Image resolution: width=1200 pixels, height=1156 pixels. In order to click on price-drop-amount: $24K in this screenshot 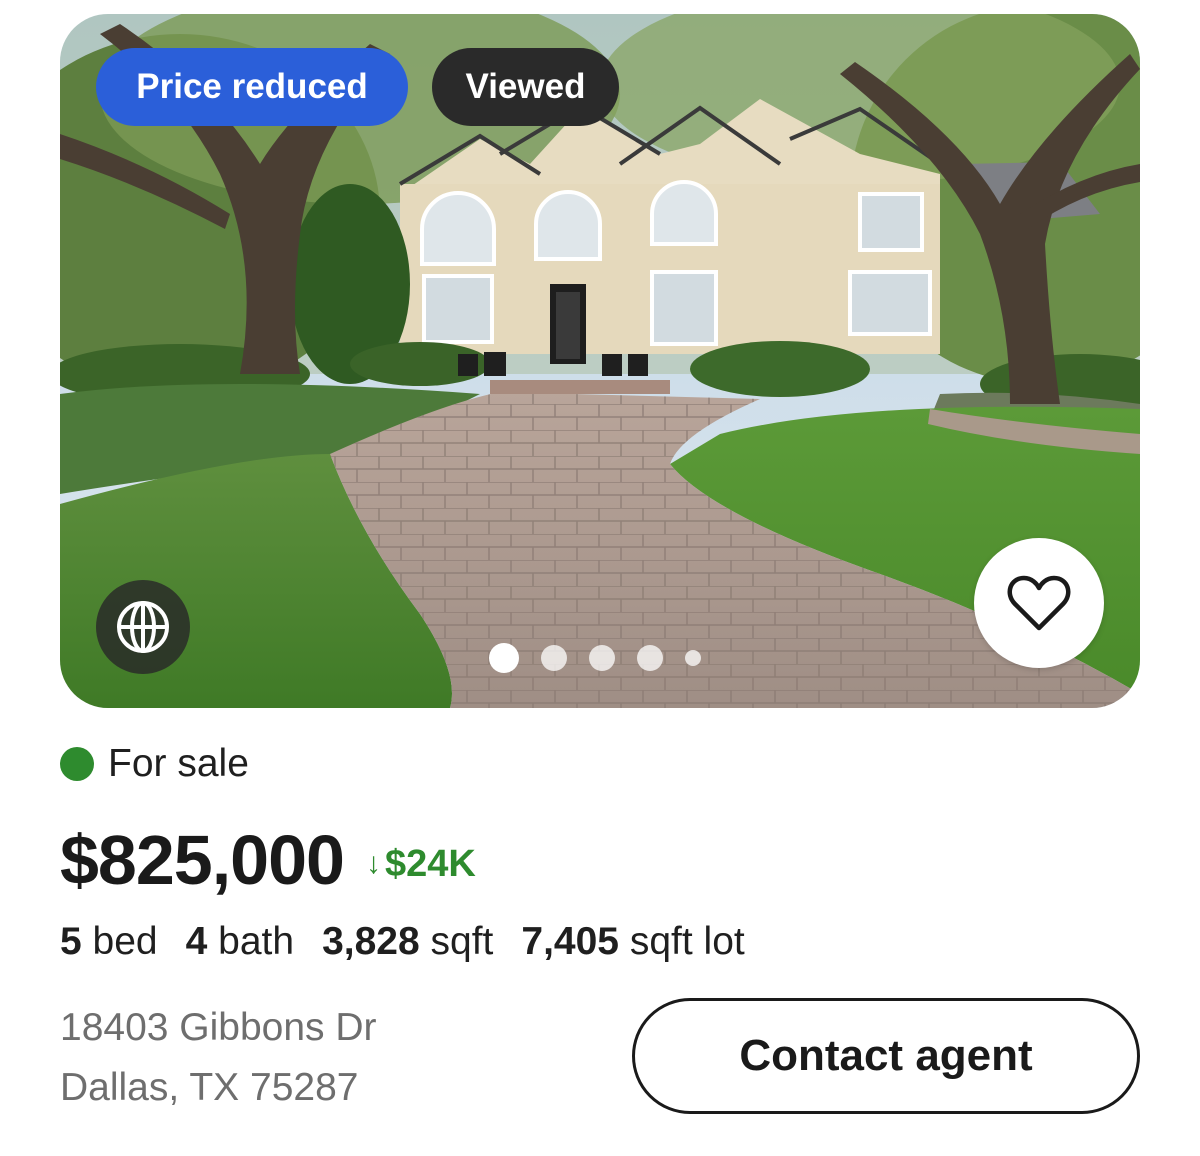, I will do `click(430, 863)`.